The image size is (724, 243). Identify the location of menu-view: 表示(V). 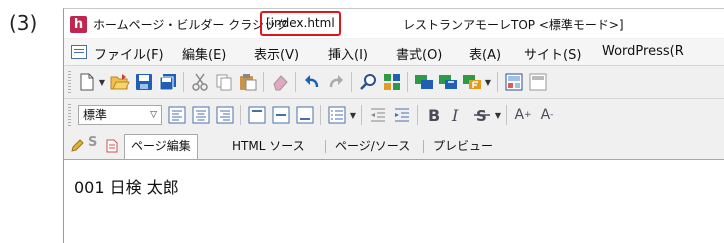
(276, 53).